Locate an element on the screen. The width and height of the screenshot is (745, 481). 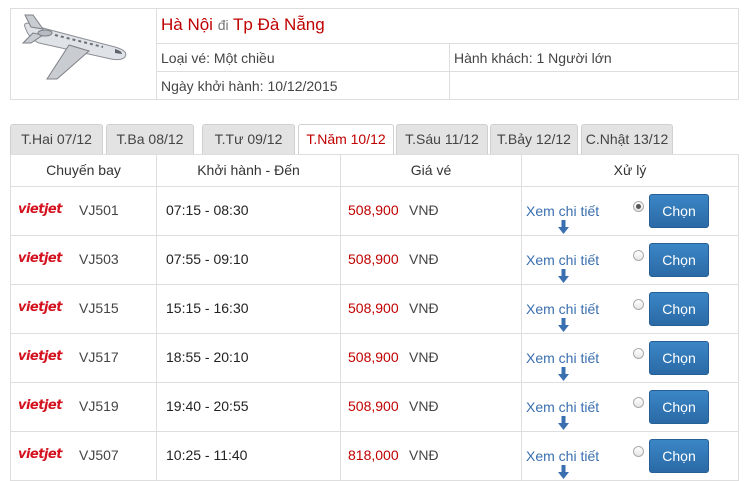
flight-number: VJ519 is located at coordinates (99, 406).